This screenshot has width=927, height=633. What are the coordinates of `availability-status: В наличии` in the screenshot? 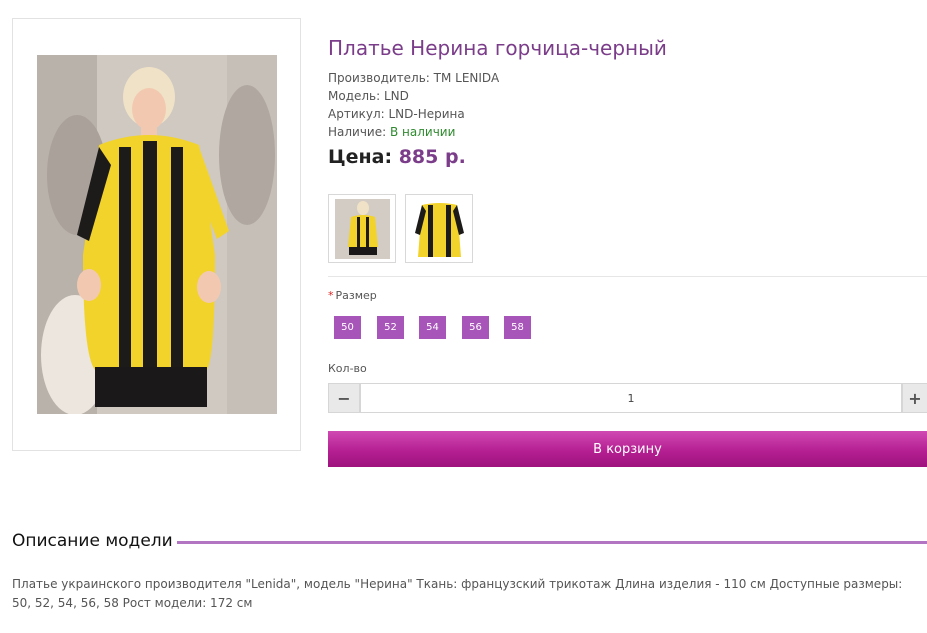 It's located at (422, 132).